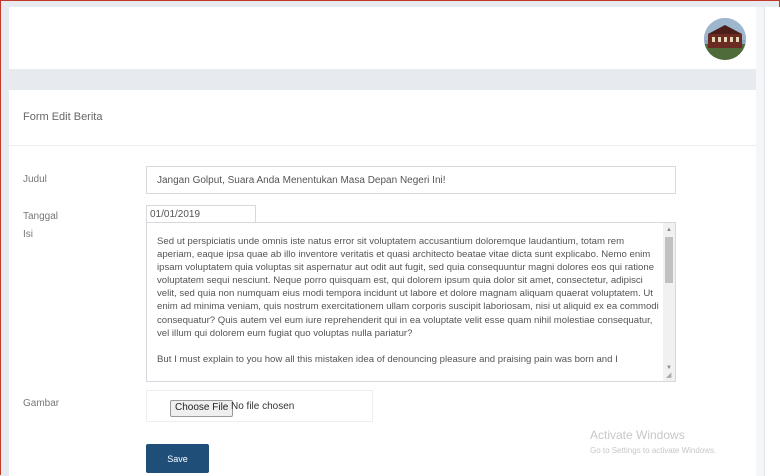 This screenshot has width=780, height=476. I want to click on building-photo-icon, so click(725, 39).